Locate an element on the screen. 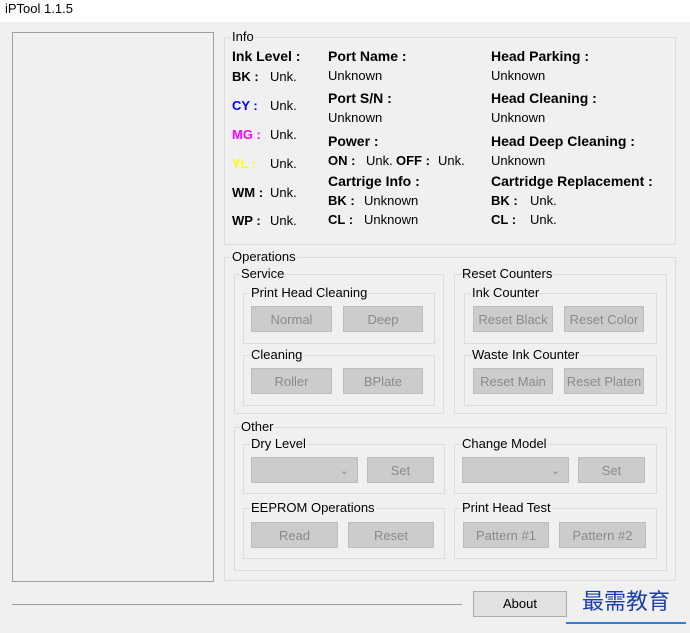 The height and width of the screenshot is (633, 690). change-model-select: ⌄ is located at coordinates (515, 470).